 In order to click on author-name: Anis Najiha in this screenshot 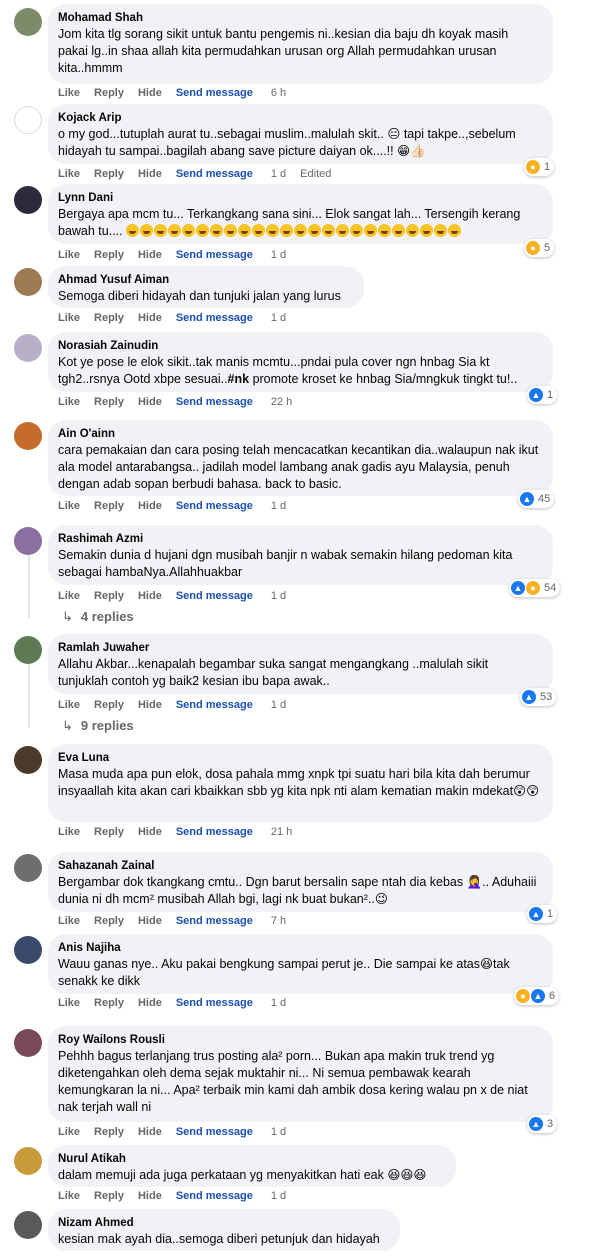, I will do `click(299, 948)`.